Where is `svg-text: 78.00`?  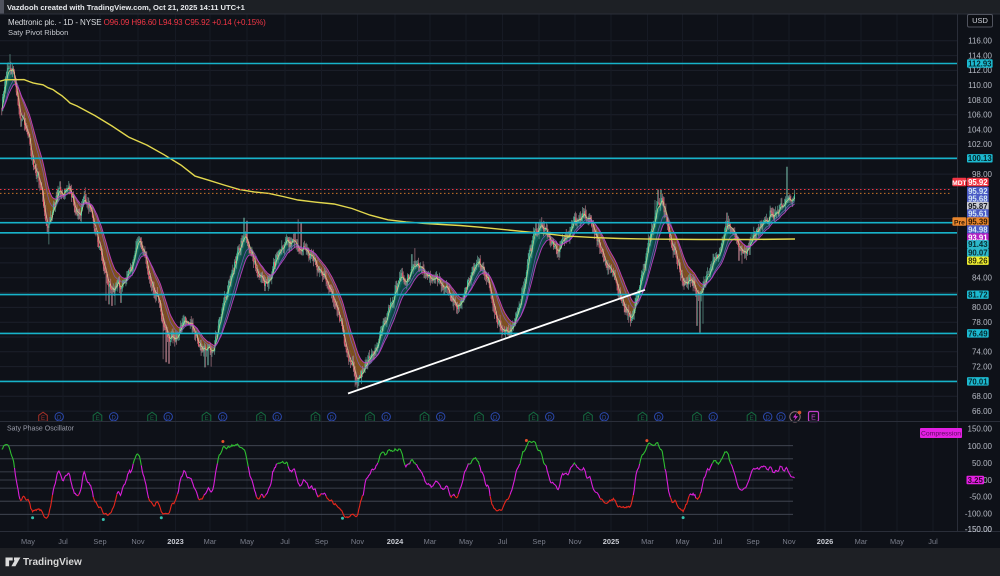 svg-text: 78.00 is located at coordinates (982, 322).